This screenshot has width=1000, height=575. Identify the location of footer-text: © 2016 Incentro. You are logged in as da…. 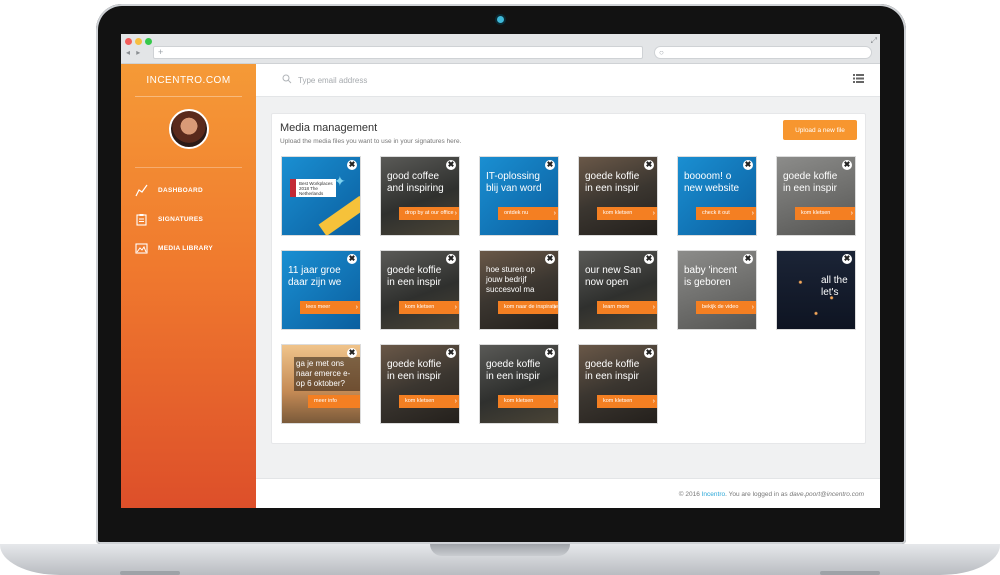
(771, 494).